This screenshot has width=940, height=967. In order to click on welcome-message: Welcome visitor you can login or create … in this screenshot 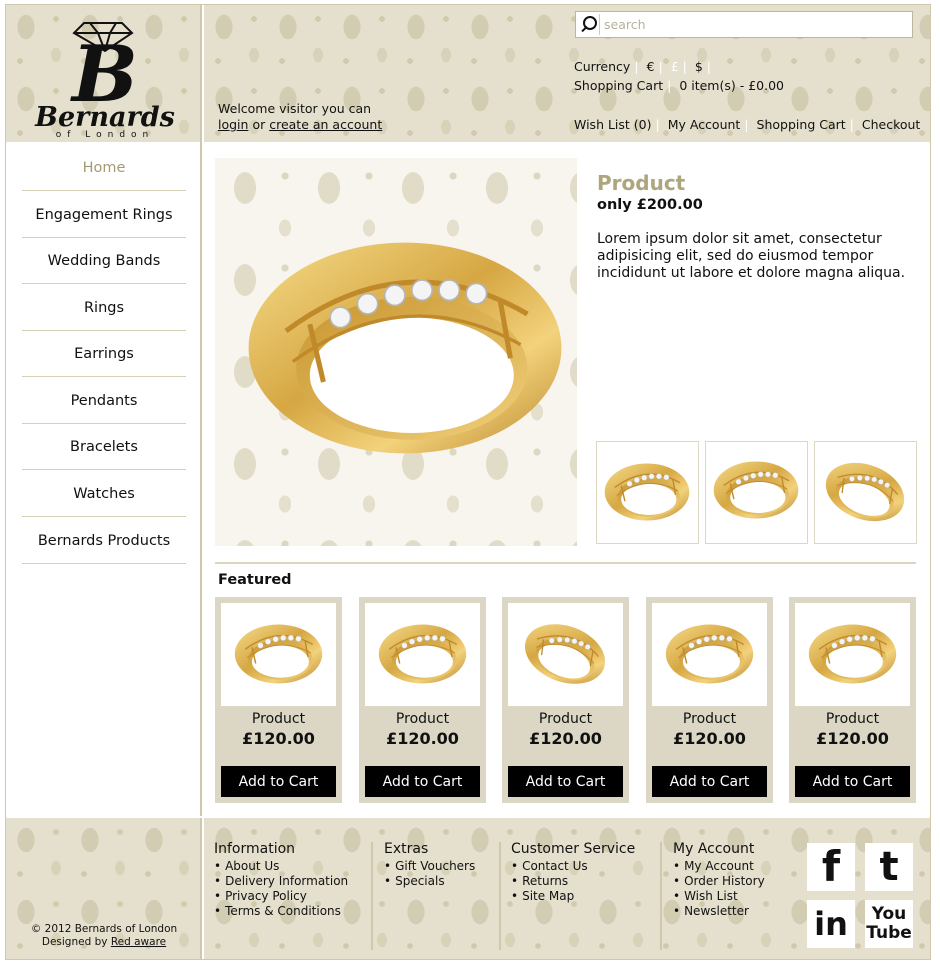, I will do `click(300, 117)`.